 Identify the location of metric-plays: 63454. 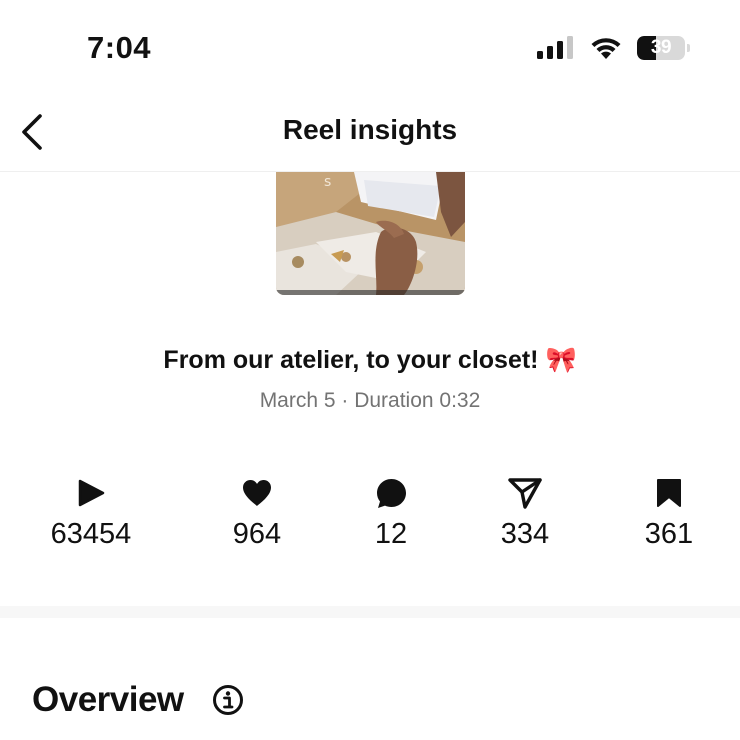
(91, 513).